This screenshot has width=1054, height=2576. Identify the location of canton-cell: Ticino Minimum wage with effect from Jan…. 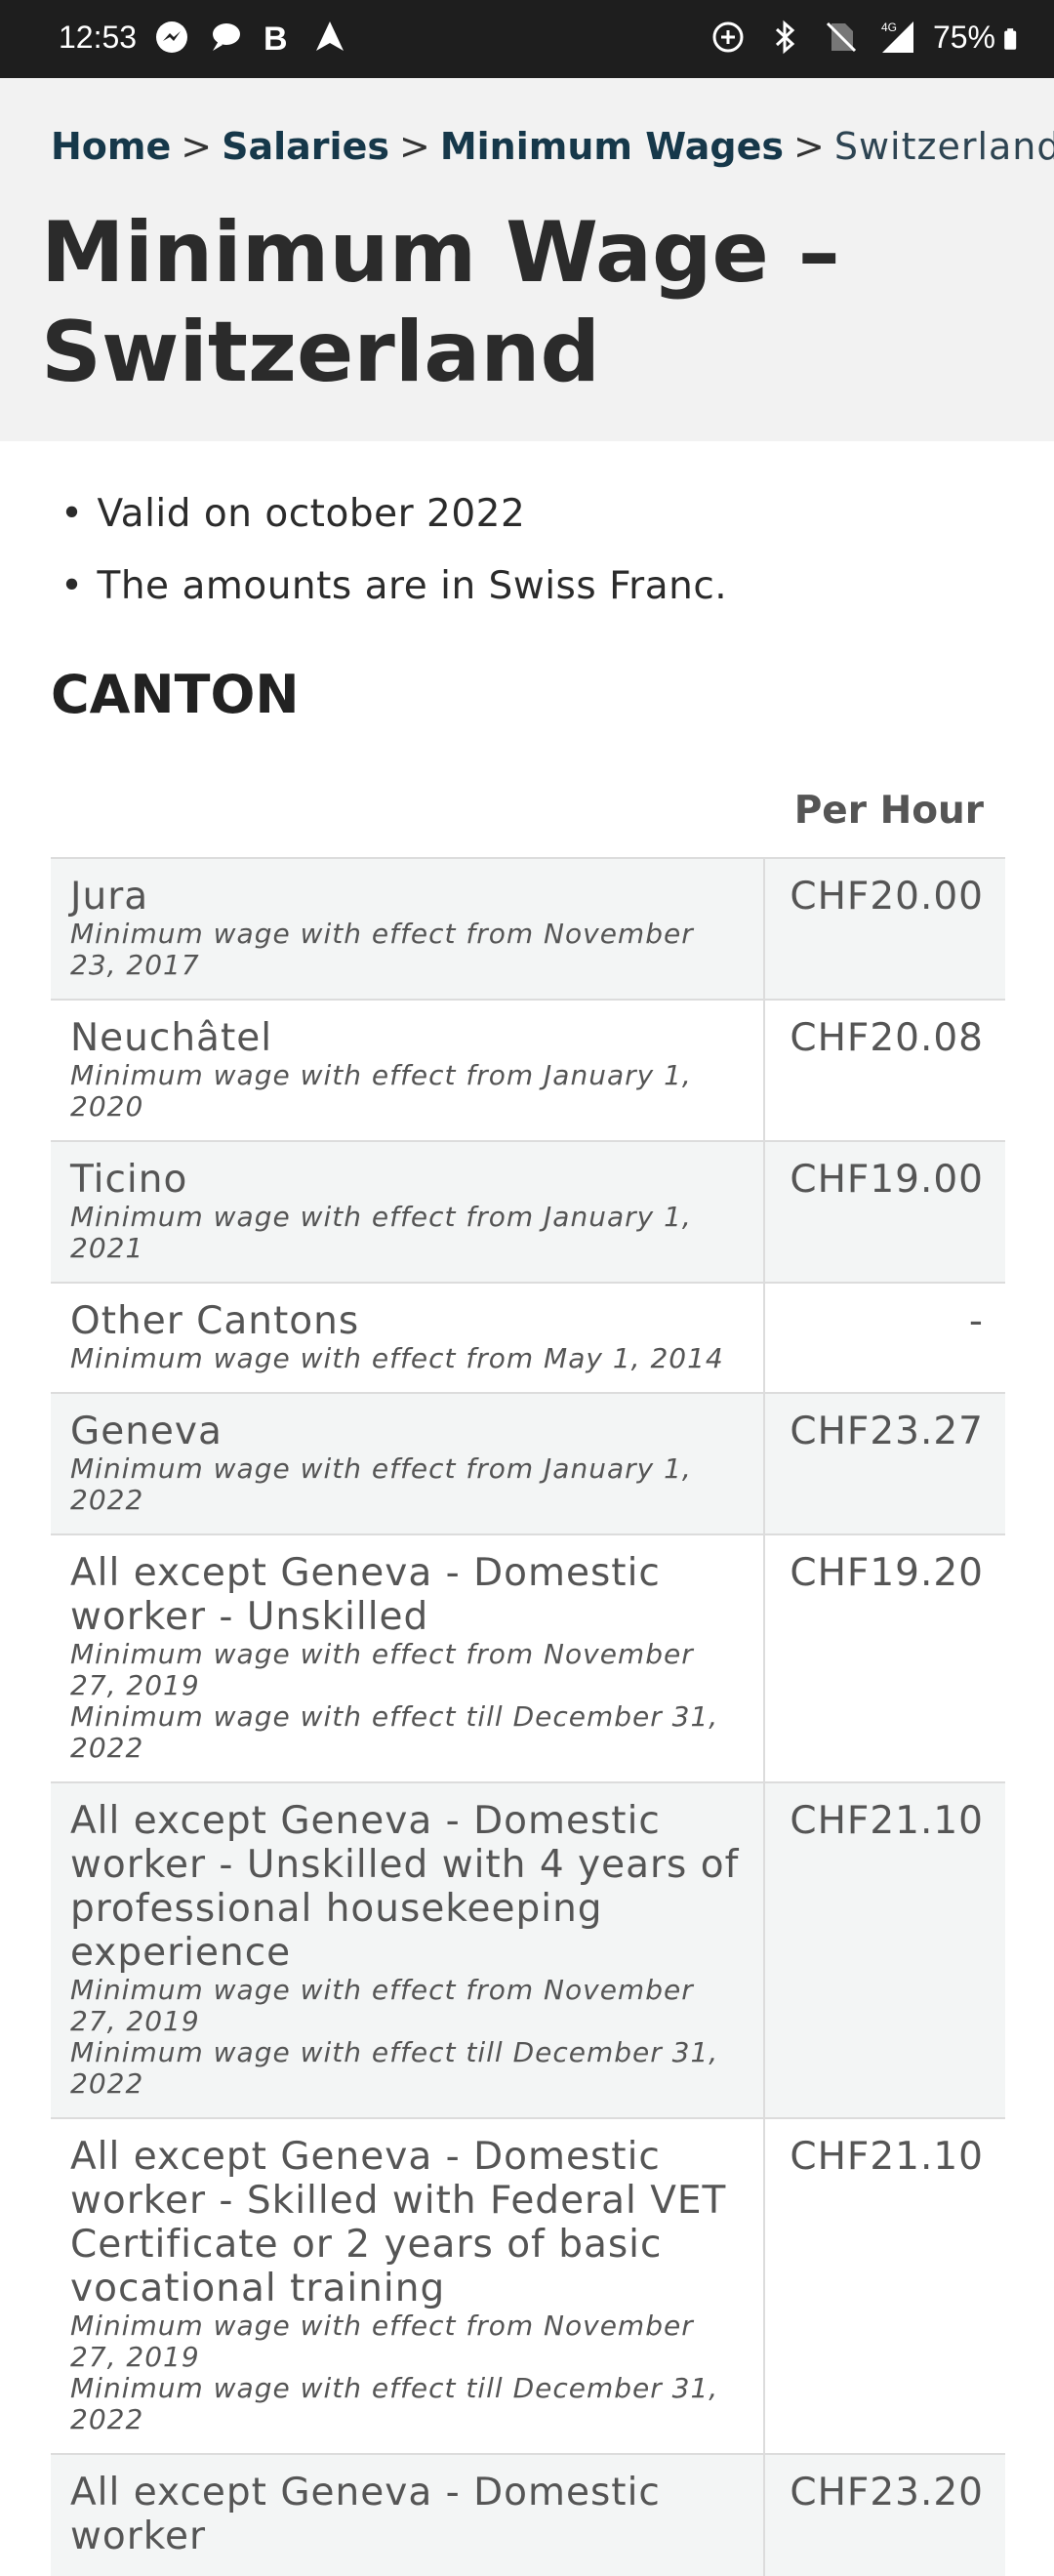
(408, 1212).